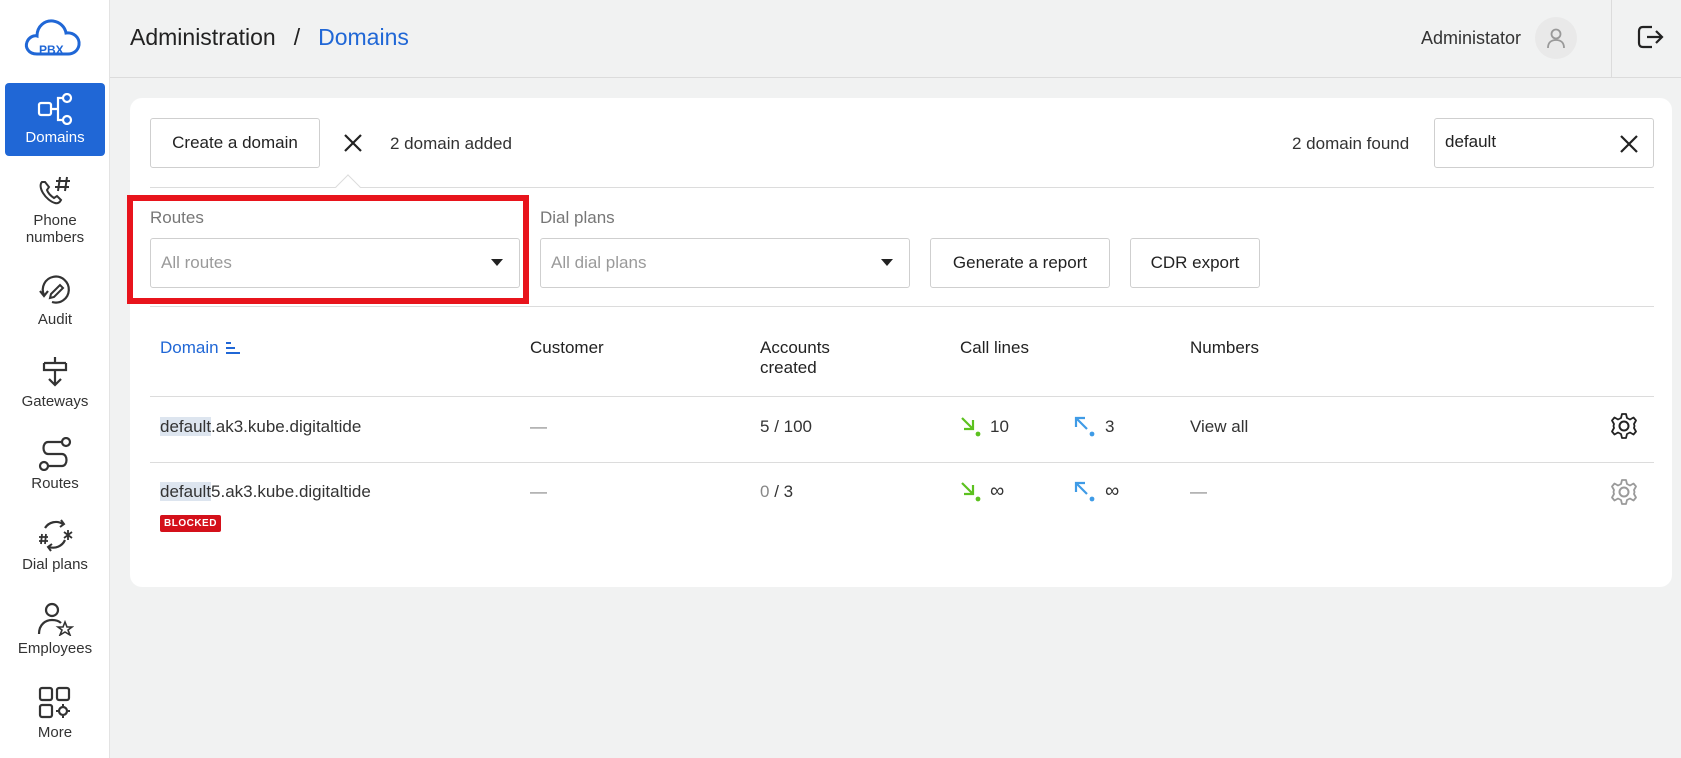 The height and width of the screenshot is (758, 1681). What do you see at coordinates (363, 37) in the screenshot?
I see `breadcrumb-domains: Domains` at bounding box center [363, 37].